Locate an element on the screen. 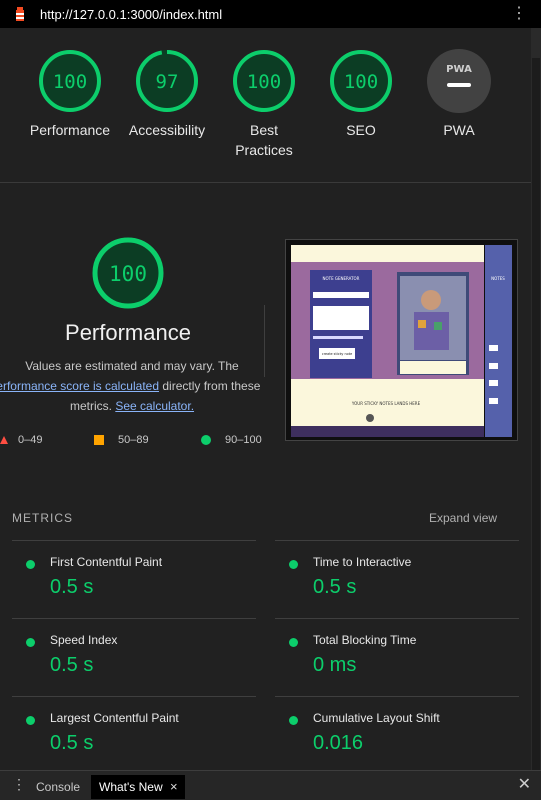  perf-desc-text-3: metrics. is located at coordinates (90, 406).